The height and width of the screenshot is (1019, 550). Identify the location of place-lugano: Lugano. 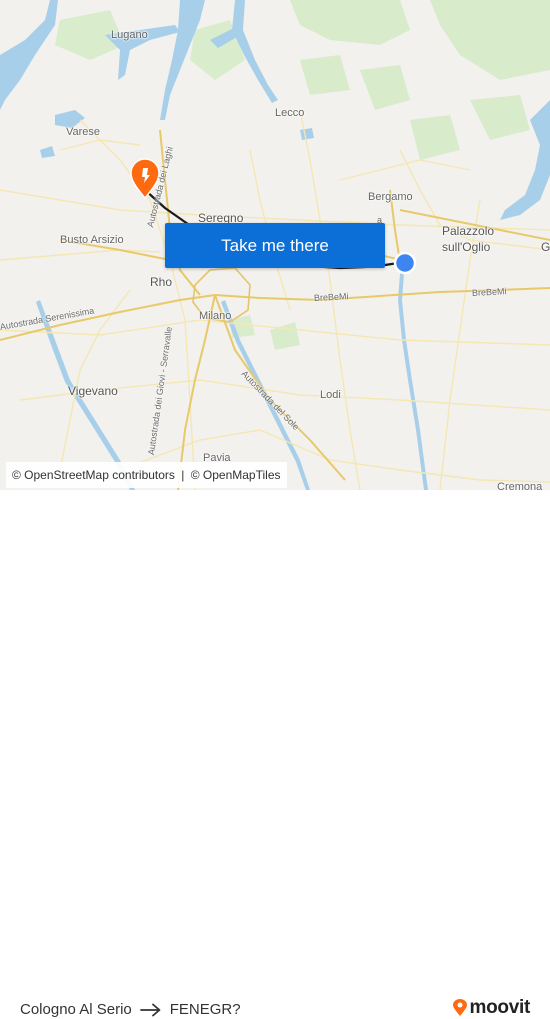
(129, 35).